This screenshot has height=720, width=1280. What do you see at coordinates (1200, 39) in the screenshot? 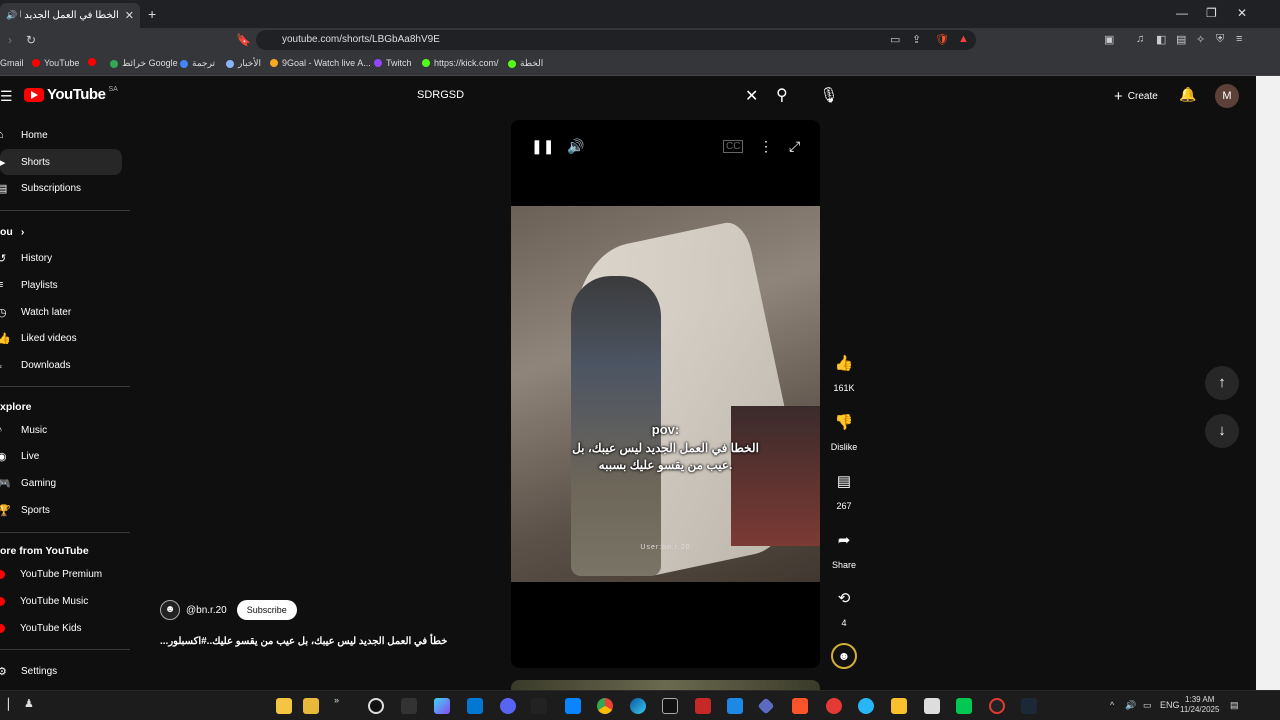
I see `leo-icon: ✧` at bounding box center [1200, 39].